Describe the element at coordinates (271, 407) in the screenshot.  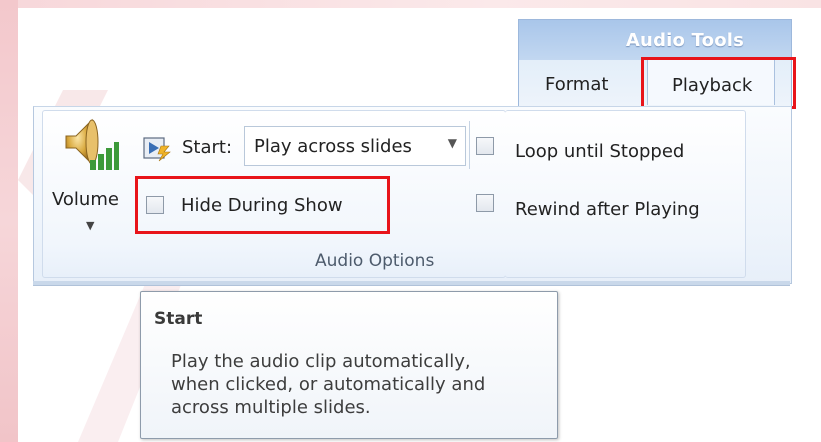
I see `tooltip-line: across multiple slides.` at that location.